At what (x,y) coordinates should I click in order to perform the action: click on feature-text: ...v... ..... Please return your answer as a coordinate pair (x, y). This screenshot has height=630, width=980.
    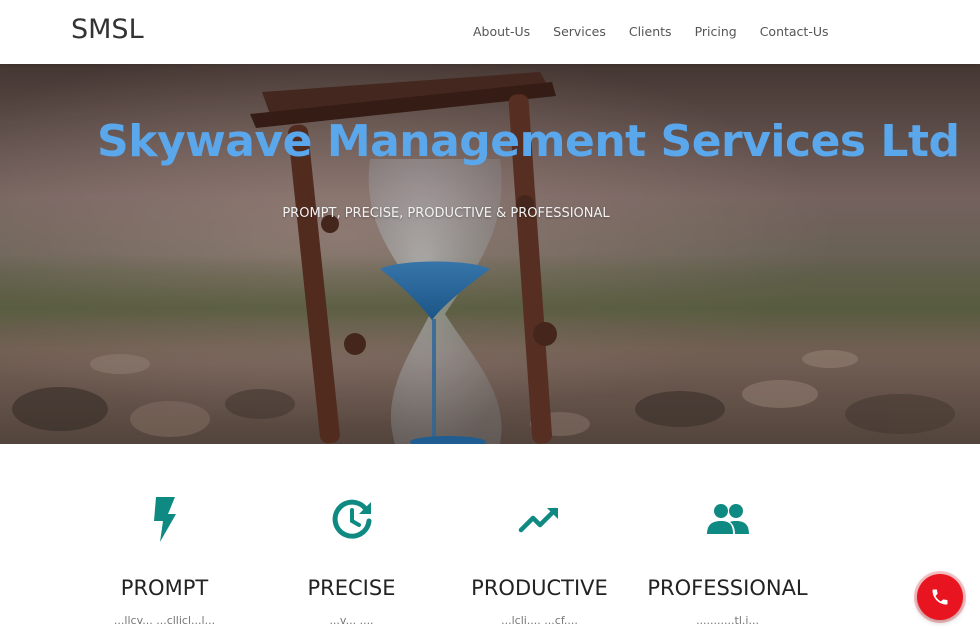
    Looking at the image, I should click on (351, 620).